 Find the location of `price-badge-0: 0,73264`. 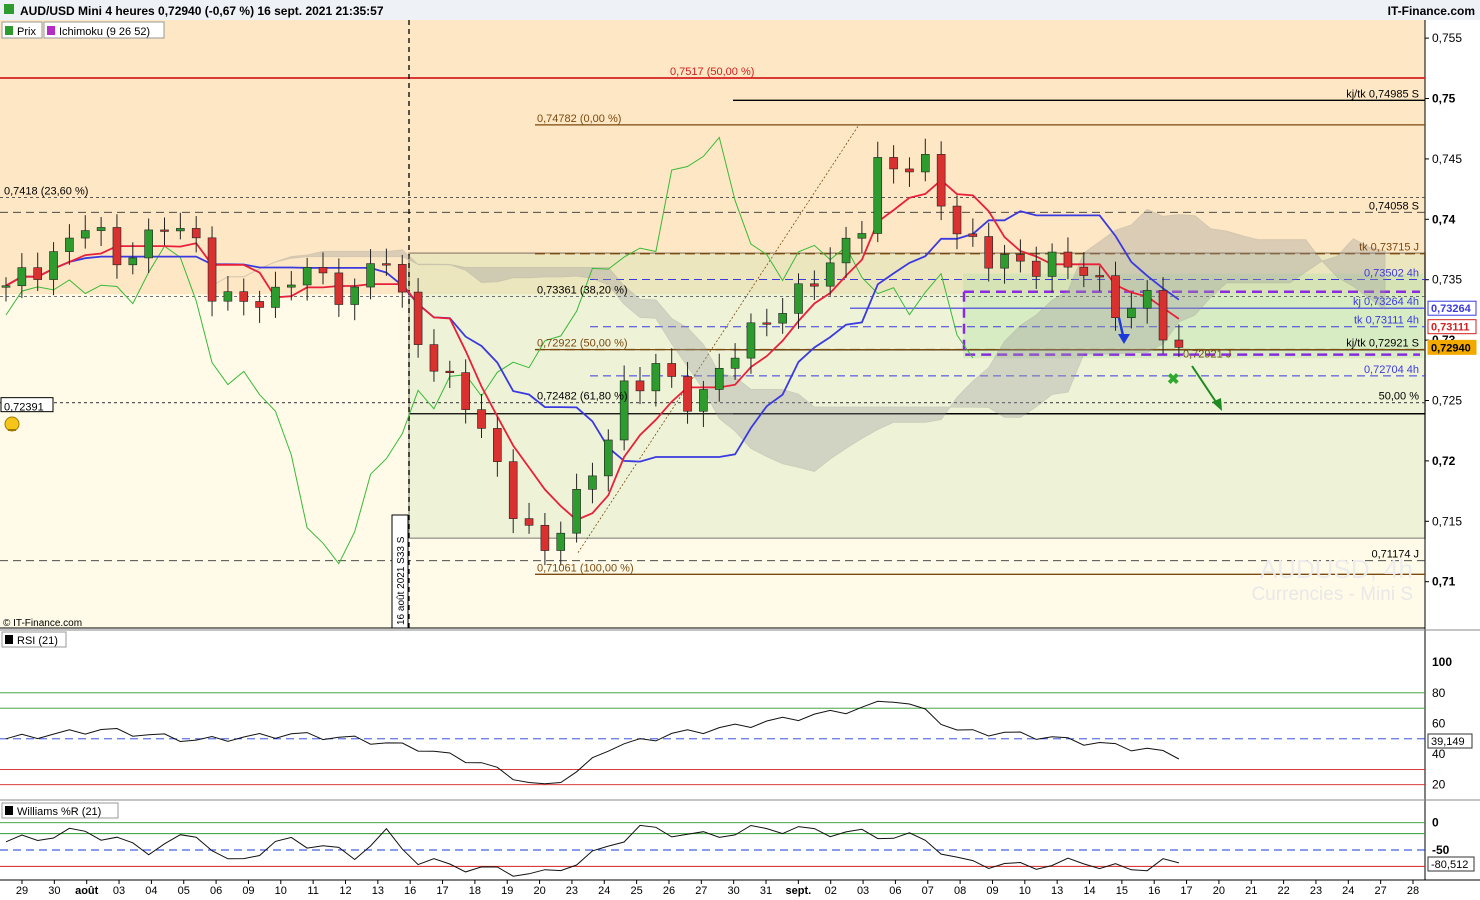

price-badge-0: 0,73264 is located at coordinates (1451, 309).